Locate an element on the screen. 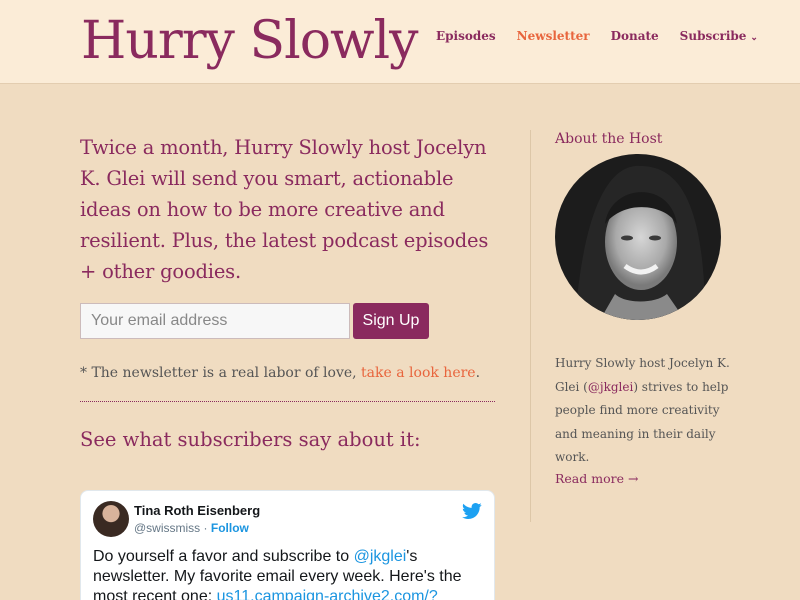  signup-button: Sign Up is located at coordinates (391, 321).